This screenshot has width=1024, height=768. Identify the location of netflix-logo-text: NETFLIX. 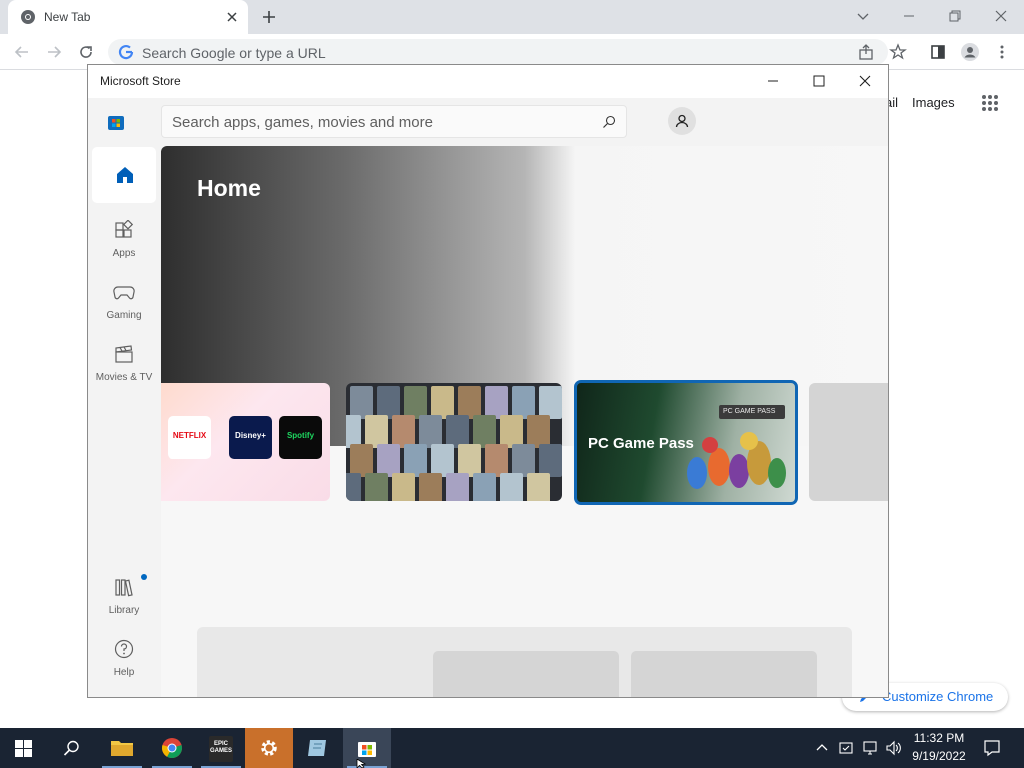
(189, 435).